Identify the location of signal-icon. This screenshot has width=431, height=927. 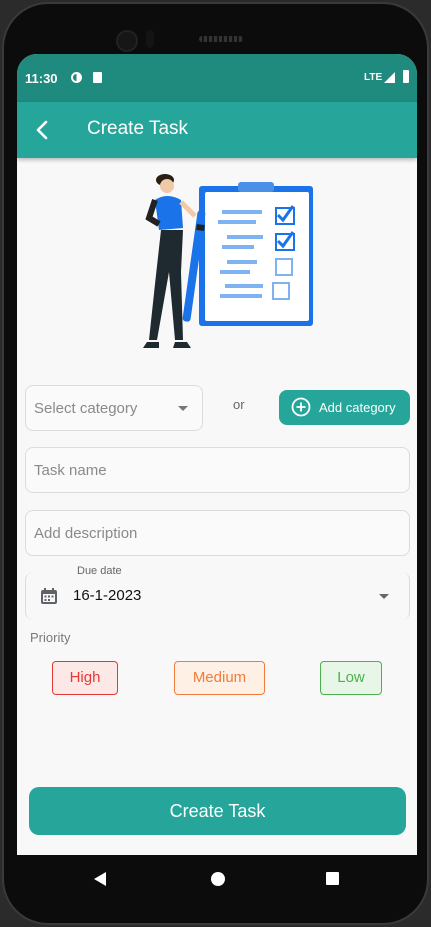
(389, 77).